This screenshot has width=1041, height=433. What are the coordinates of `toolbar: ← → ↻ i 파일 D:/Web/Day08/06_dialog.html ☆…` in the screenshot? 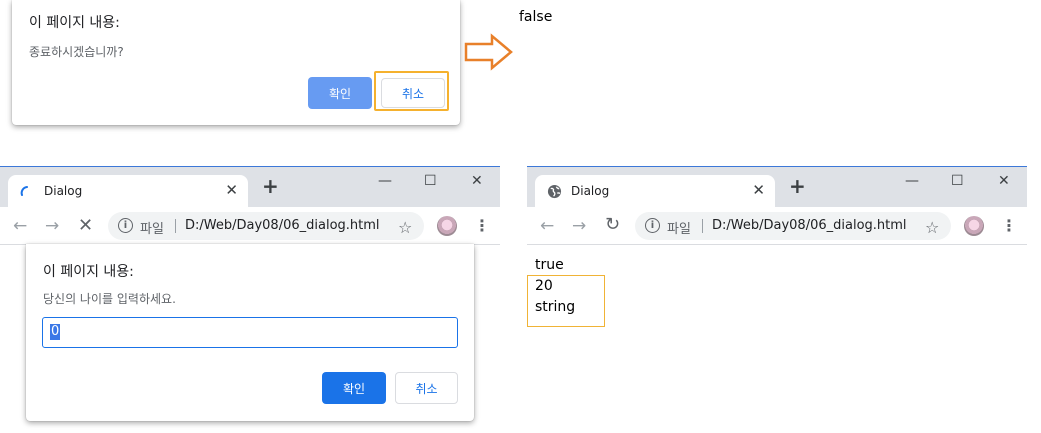 It's located at (777, 226).